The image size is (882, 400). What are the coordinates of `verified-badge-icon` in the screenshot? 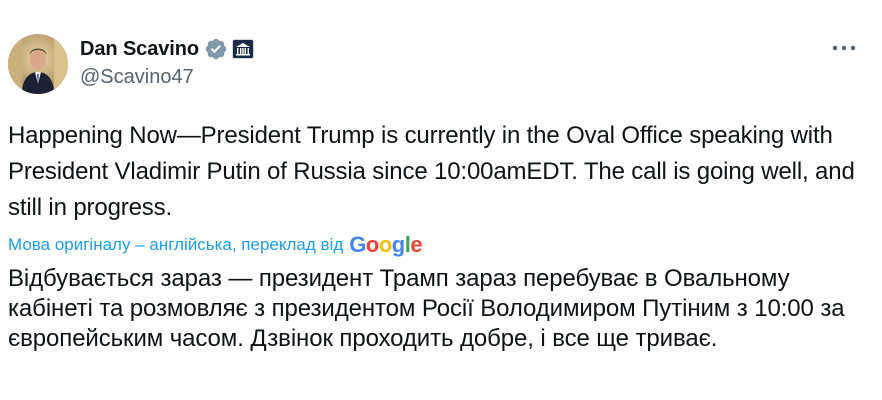 It's located at (216, 49).